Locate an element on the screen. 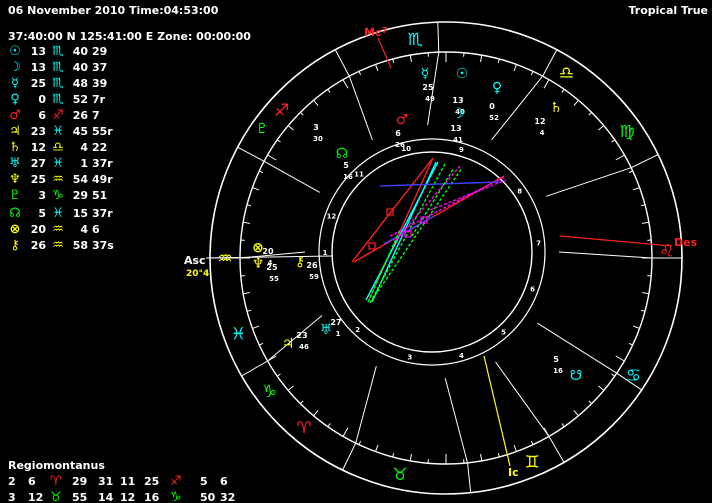  planet-glyph-icon: ☊ is located at coordinates (342, 154).